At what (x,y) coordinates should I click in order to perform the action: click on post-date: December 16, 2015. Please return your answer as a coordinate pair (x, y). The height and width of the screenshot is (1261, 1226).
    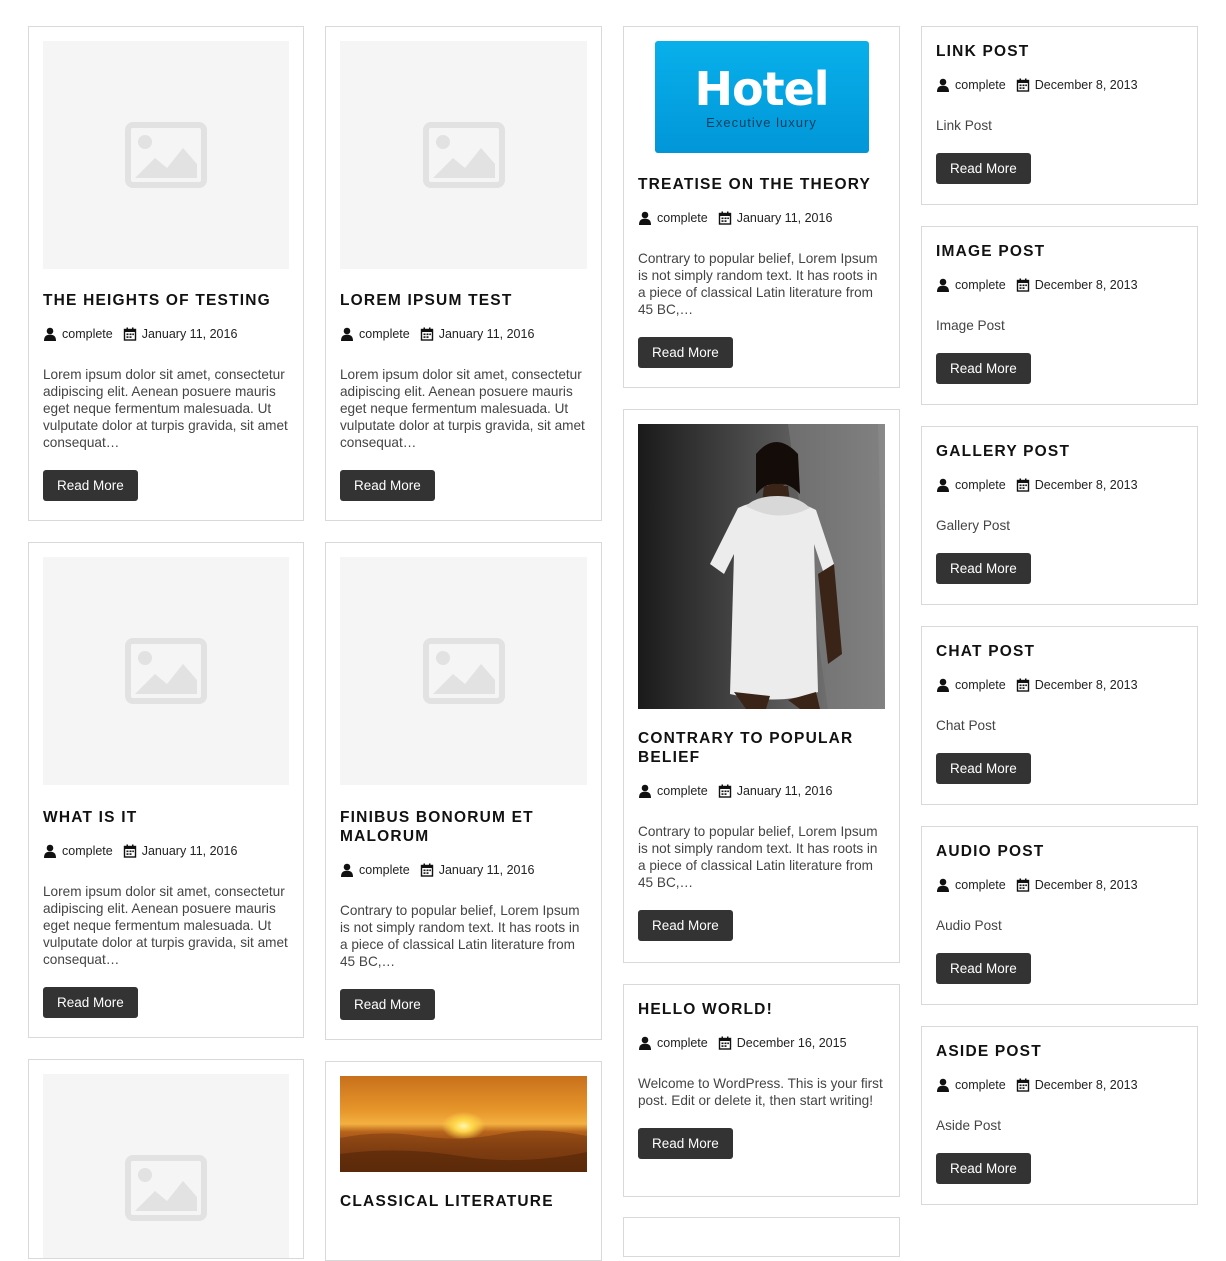
    Looking at the image, I should click on (792, 1043).